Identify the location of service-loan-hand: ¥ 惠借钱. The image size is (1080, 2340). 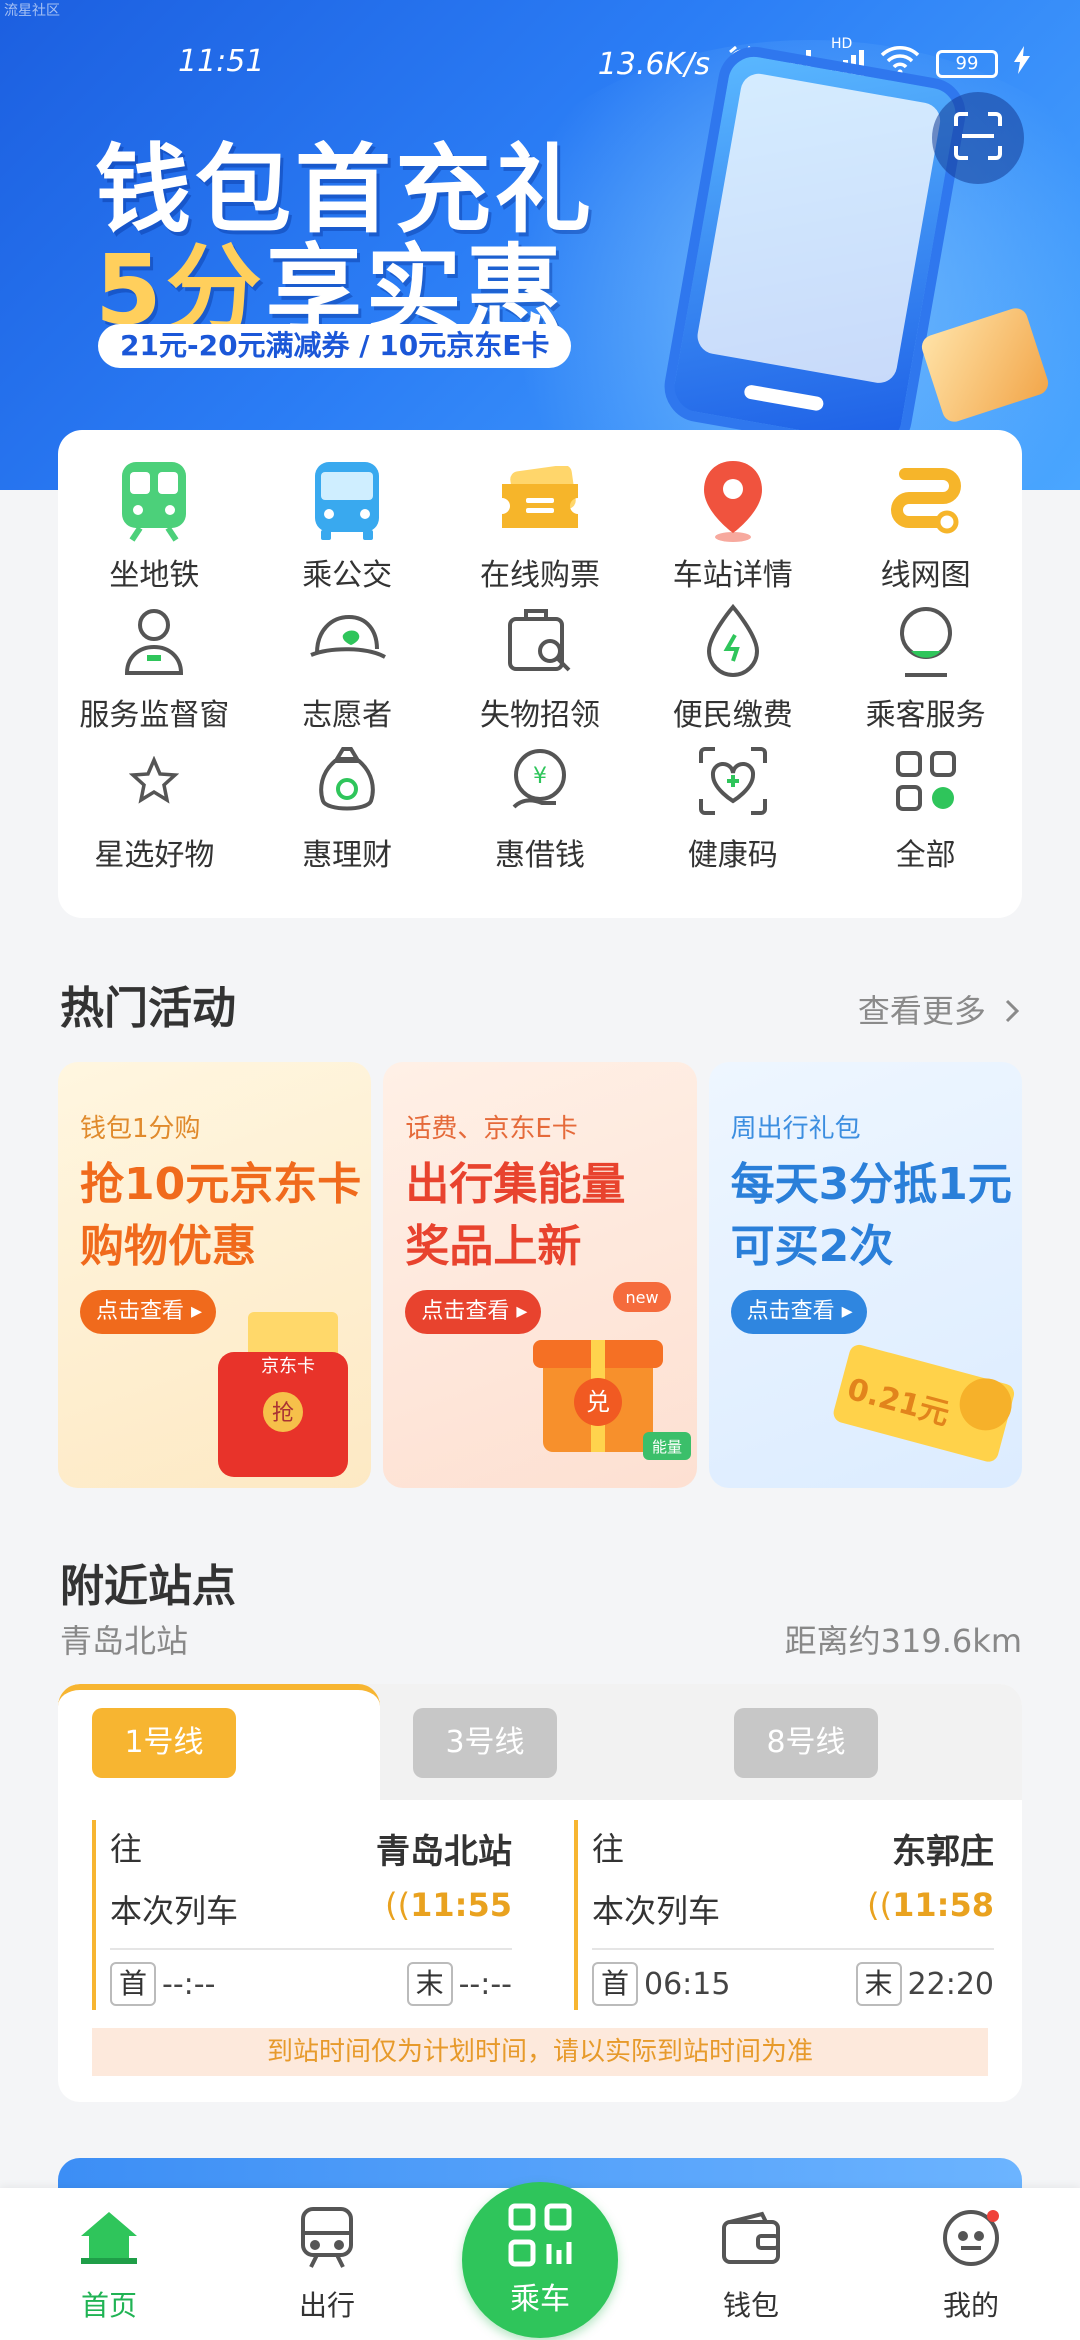
(540, 806).